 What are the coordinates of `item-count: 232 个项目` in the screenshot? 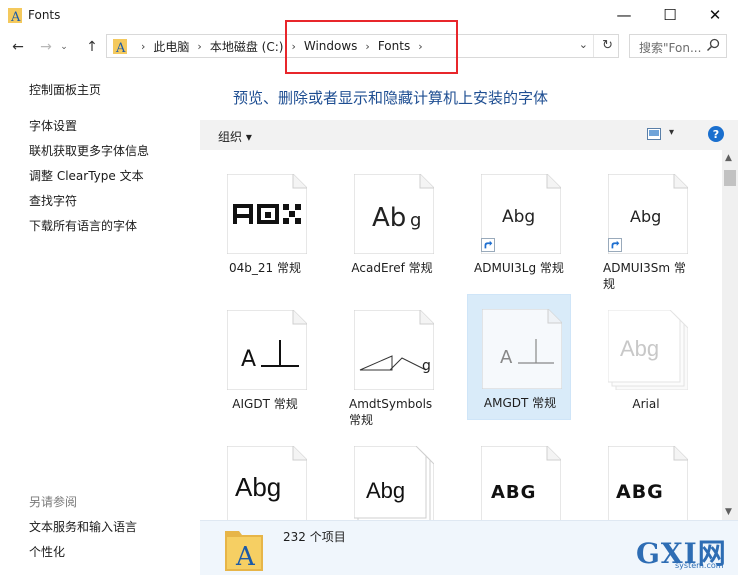 It's located at (314, 537).